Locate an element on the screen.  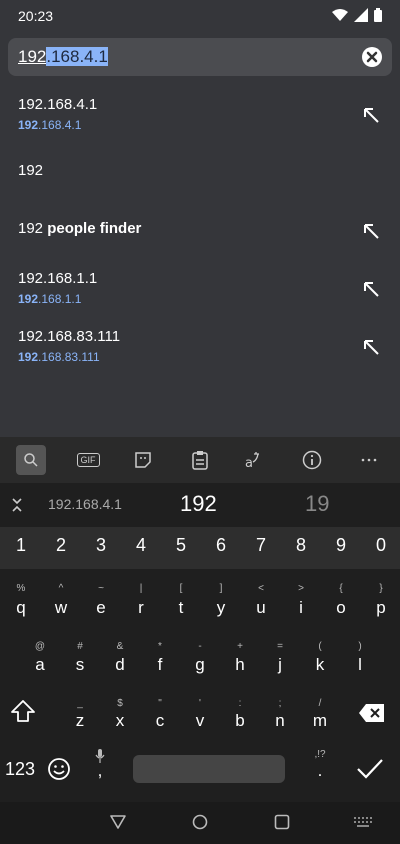
key-s: s is located at coordinates (80, 665).